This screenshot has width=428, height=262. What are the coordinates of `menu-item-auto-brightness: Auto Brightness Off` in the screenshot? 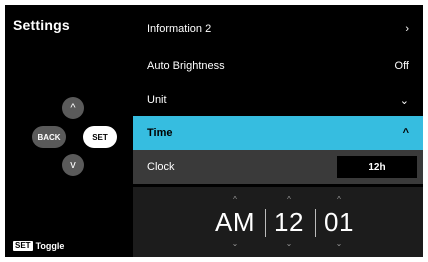 It's located at (278, 66).